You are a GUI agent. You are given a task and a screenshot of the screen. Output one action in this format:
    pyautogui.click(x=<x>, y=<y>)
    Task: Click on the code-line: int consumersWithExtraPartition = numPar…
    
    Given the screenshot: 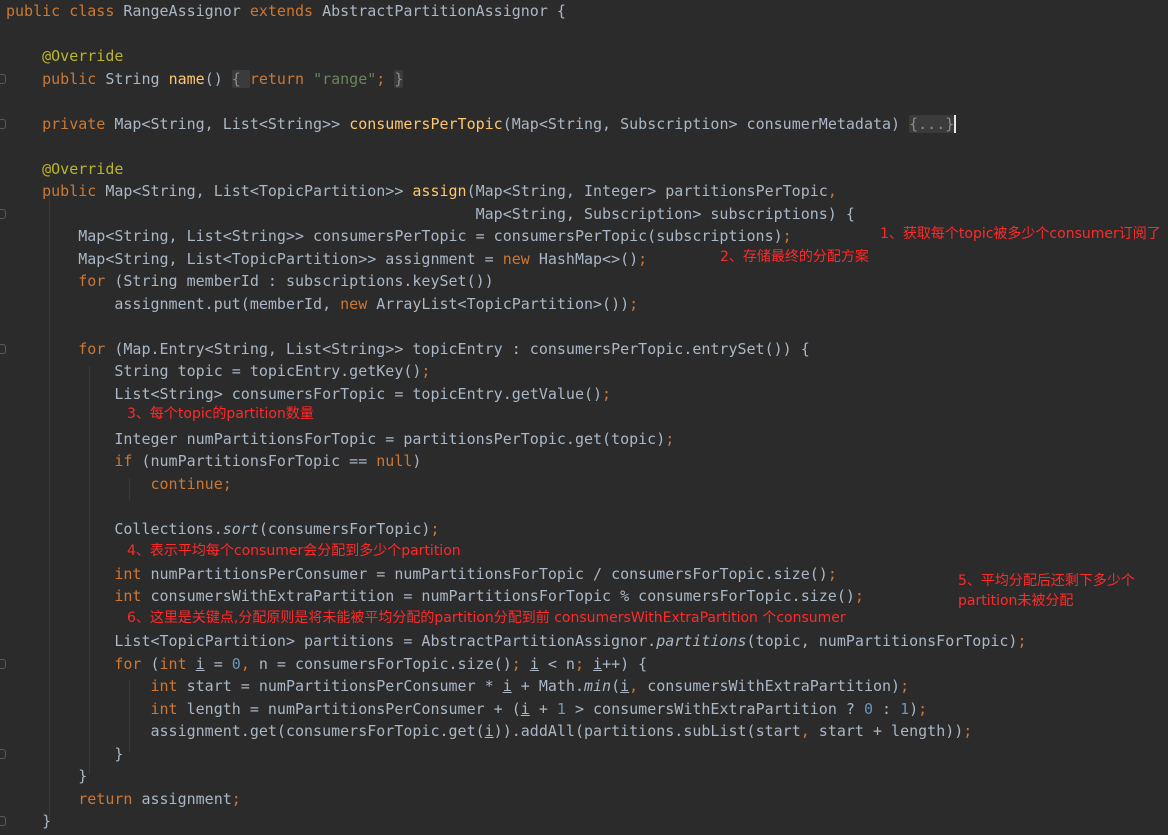 What is the action you would take?
    pyautogui.click(x=435, y=596)
    